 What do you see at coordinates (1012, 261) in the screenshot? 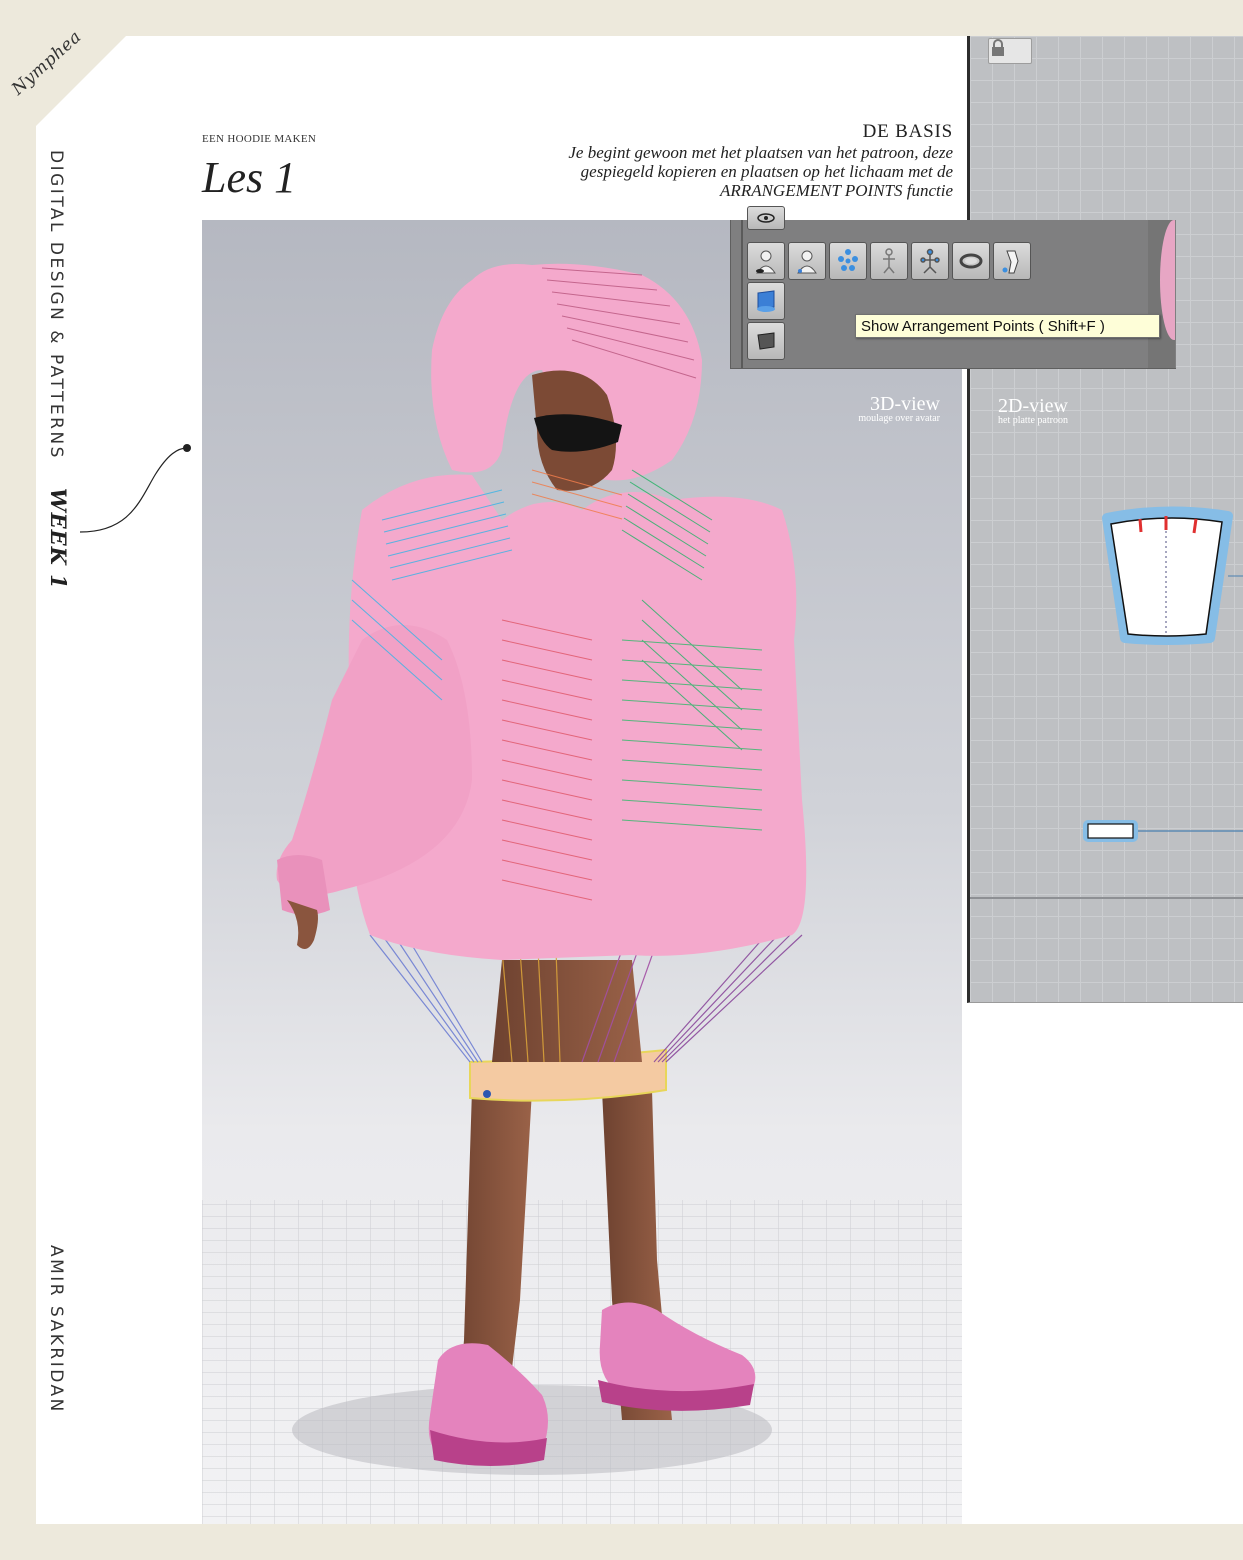
I see `fit-pose-icon` at bounding box center [1012, 261].